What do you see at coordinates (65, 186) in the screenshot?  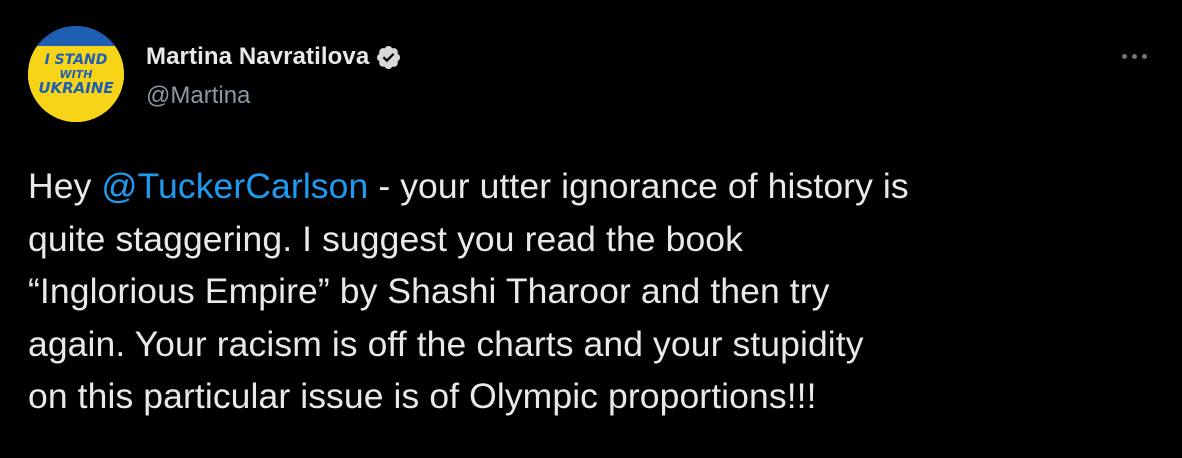 I see `tweet-text-segment: Hey` at bounding box center [65, 186].